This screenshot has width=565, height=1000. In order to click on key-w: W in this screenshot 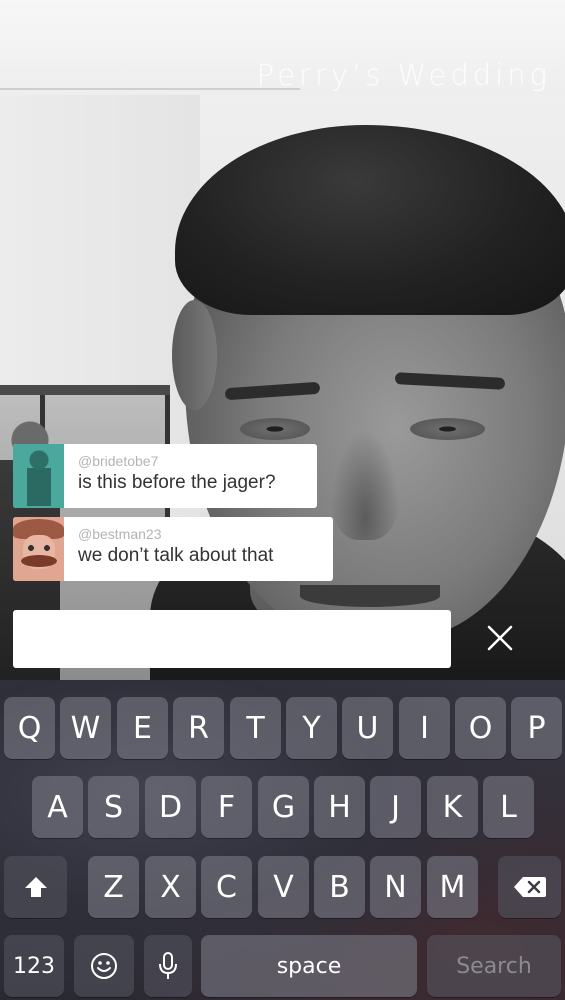, I will do `click(85, 728)`.